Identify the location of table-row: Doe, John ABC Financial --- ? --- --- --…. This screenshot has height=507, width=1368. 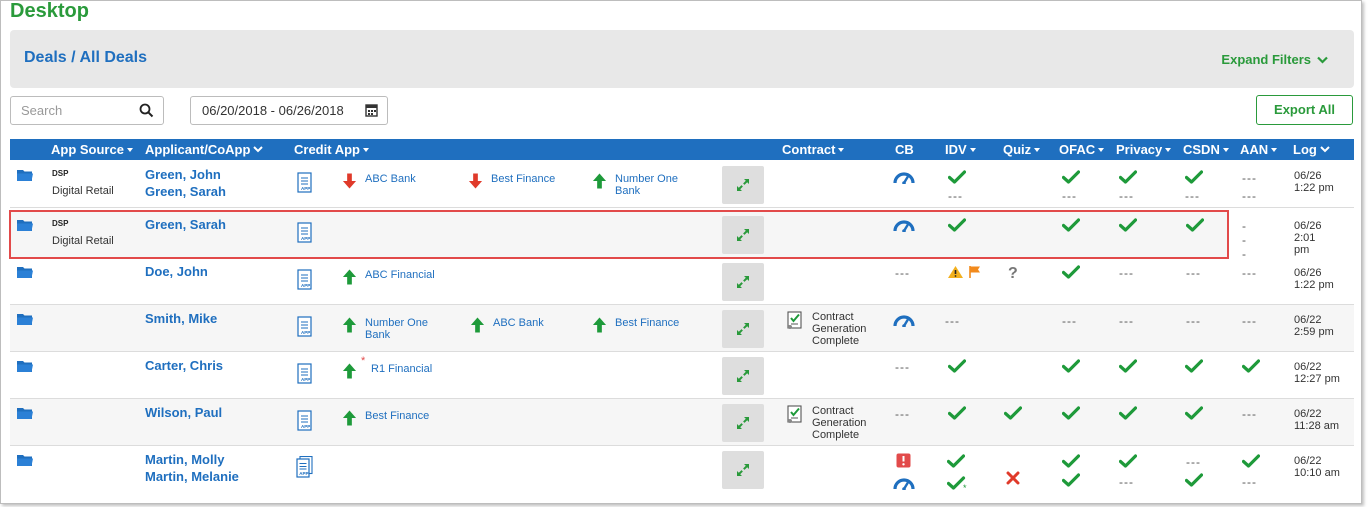
(682, 281).